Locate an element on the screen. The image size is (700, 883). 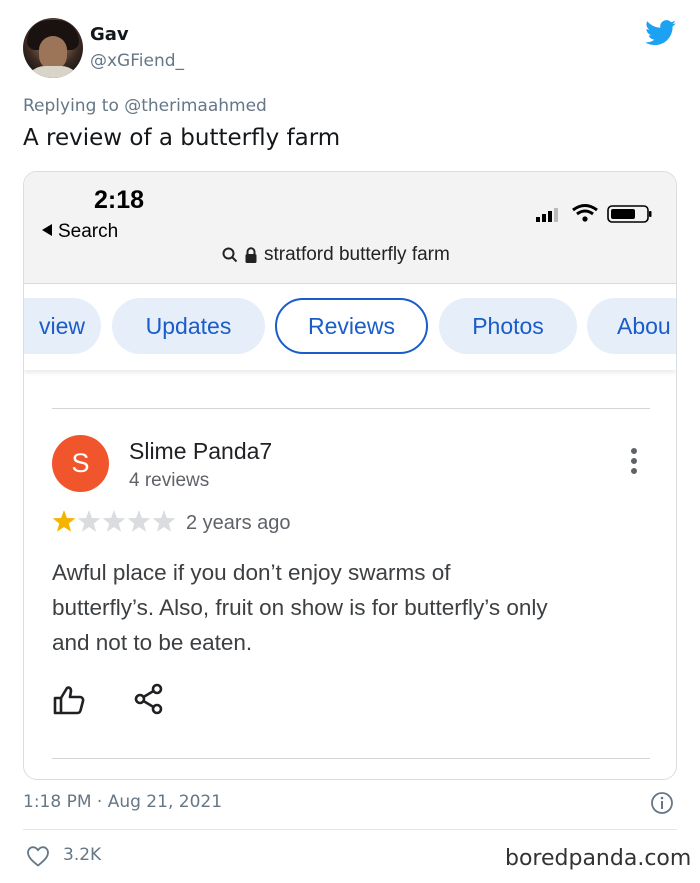
tab-reviews: Reviews is located at coordinates (351, 326).